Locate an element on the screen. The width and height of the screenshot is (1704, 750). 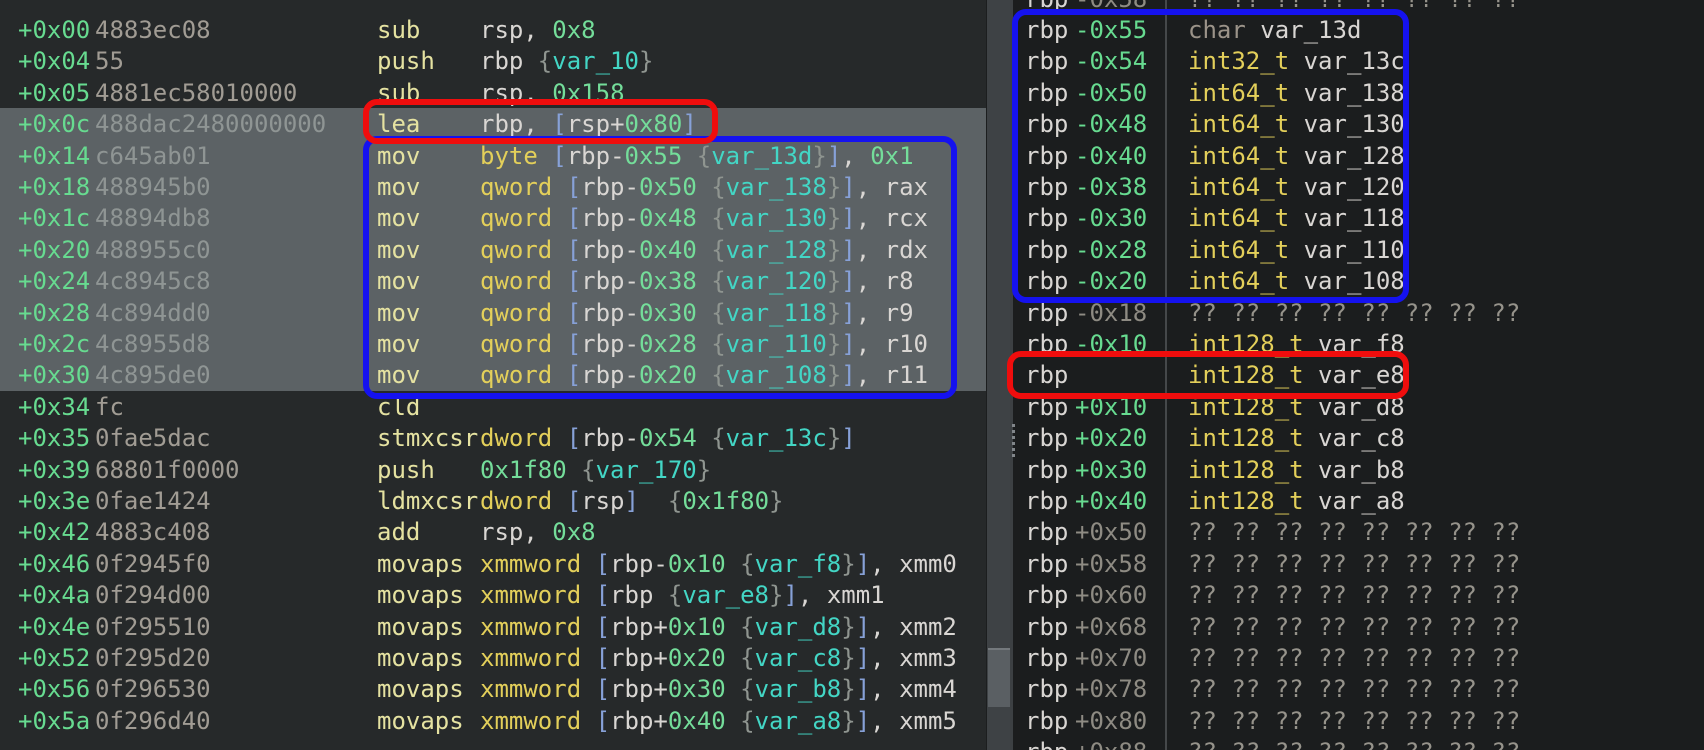
operand-token: } is located at coordinates (848, 626).